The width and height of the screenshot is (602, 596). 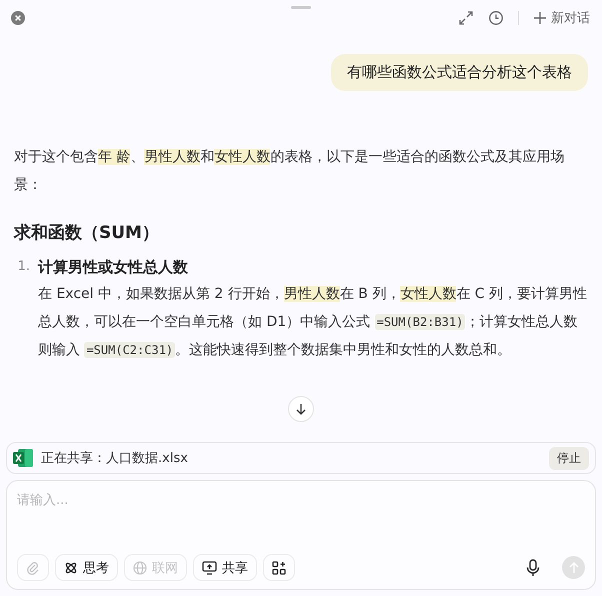 I want to click on list-number: 1., so click(x=23, y=267).